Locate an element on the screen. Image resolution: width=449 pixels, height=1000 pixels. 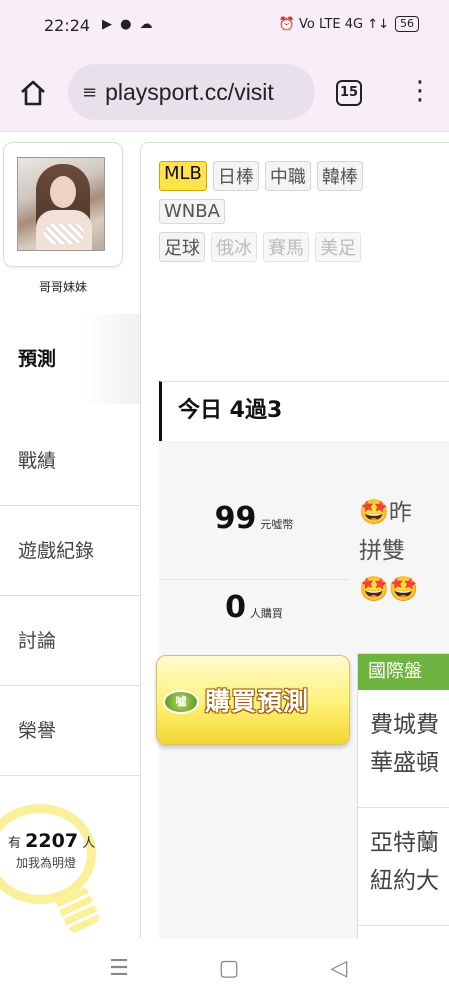
username: 哥哥妹妹 is located at coordinates (63, 286).